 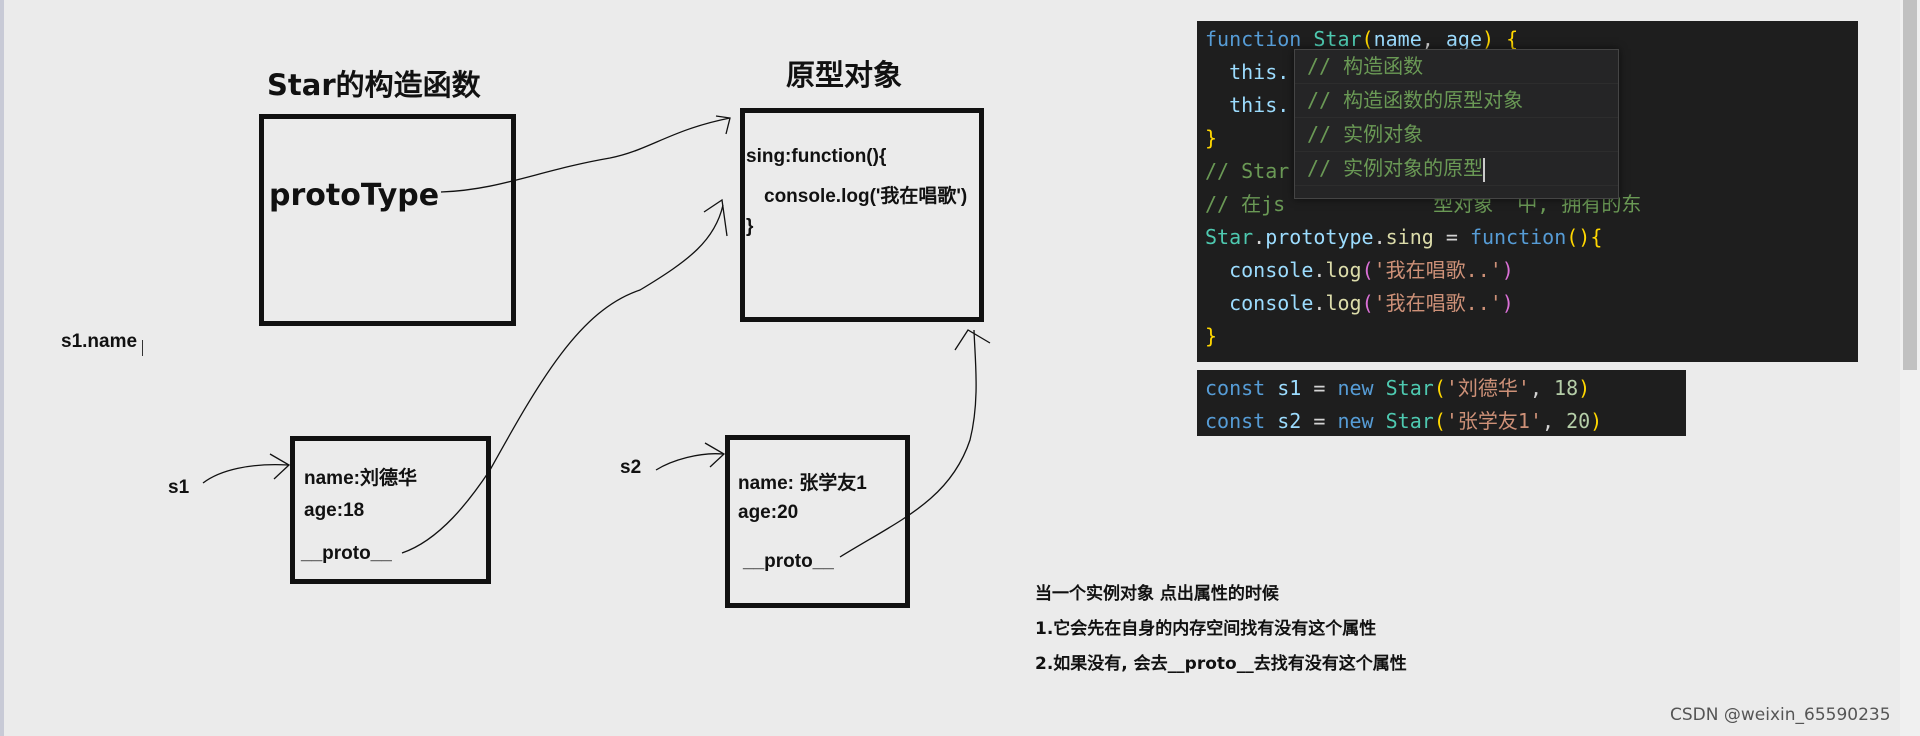 I want to click on code-line: Star.prototype.sing = function(){, so click(x=1527, y=237).